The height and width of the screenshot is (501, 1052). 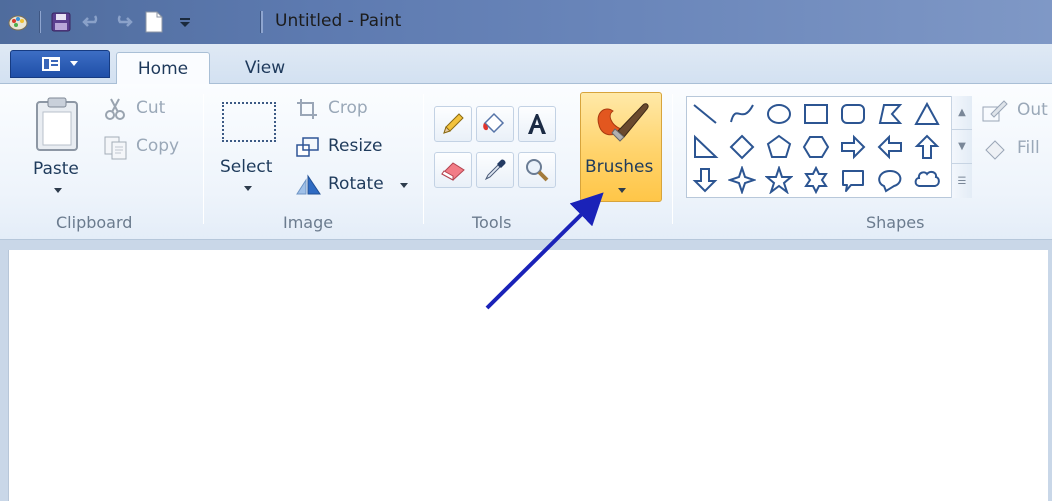 What do you see at coordinates (623, 122) in the screenshot?
I see `brush-icon` at bounding box center [623, 122].